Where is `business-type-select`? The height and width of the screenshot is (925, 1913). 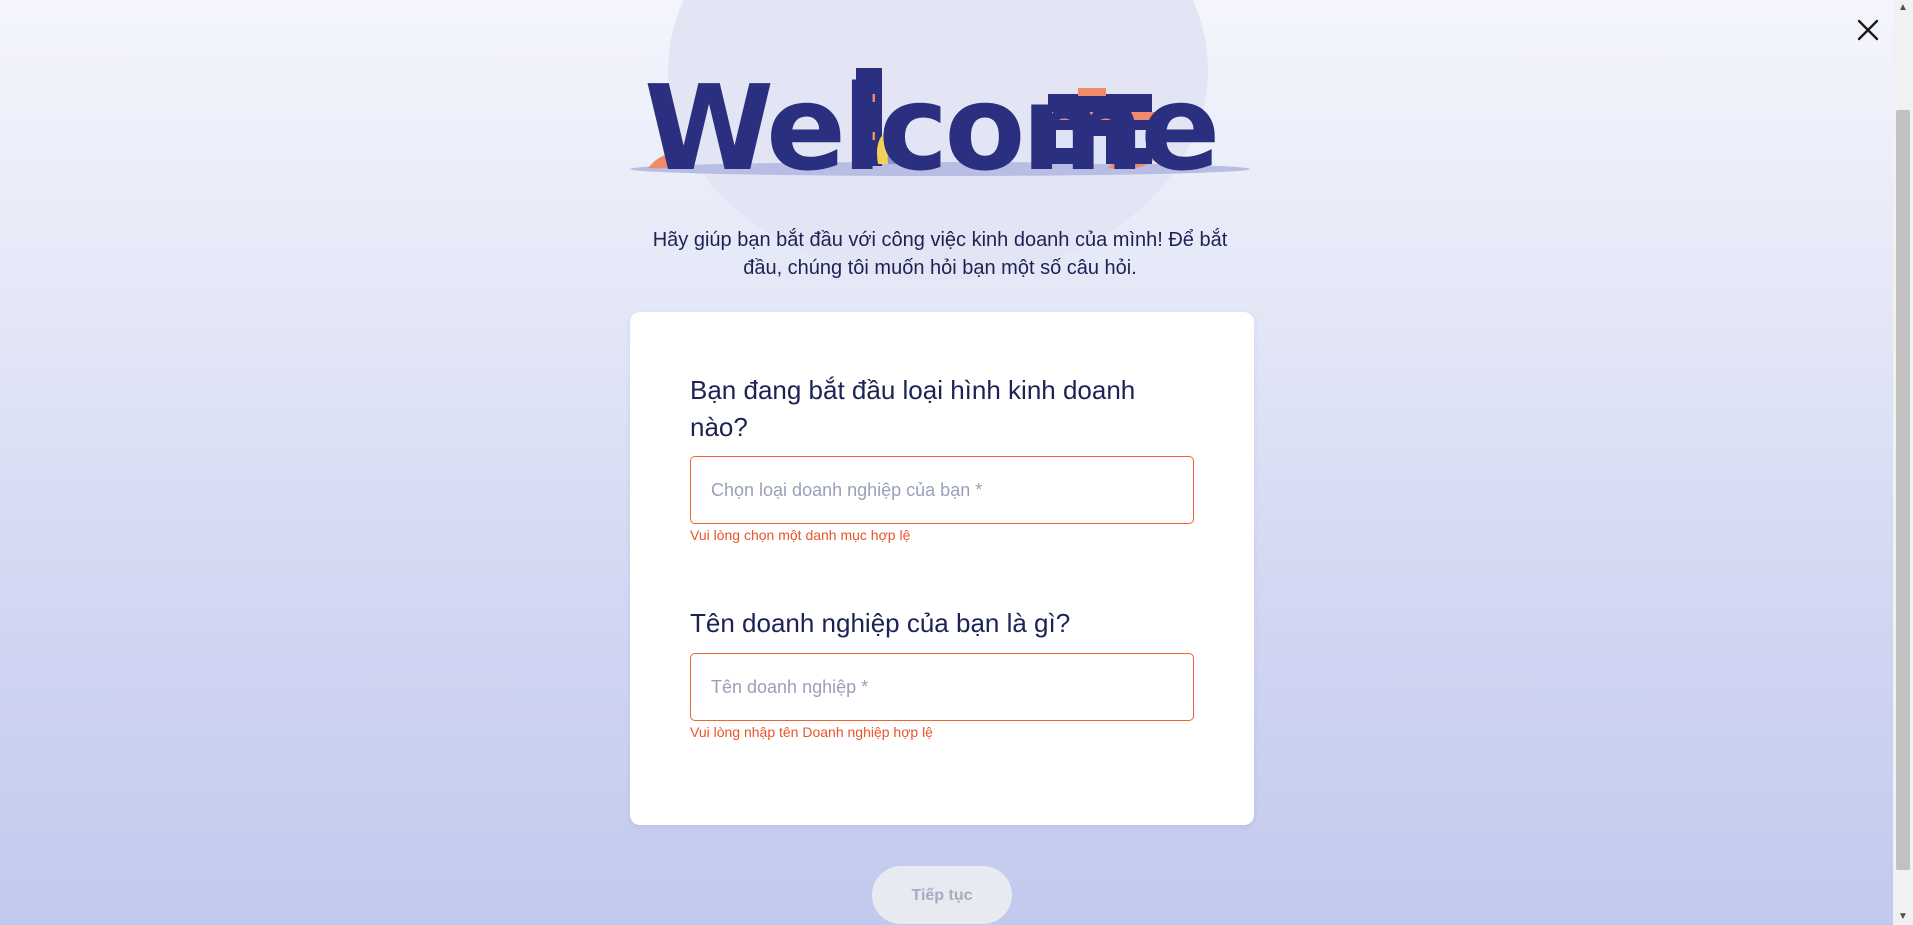
business-type-select is located at coordinates (942, 490).